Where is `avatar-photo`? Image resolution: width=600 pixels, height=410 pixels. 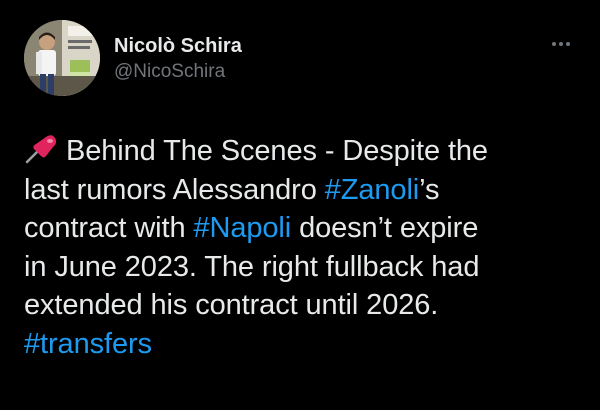
avatar-photo is located at coordinates (62, 58).